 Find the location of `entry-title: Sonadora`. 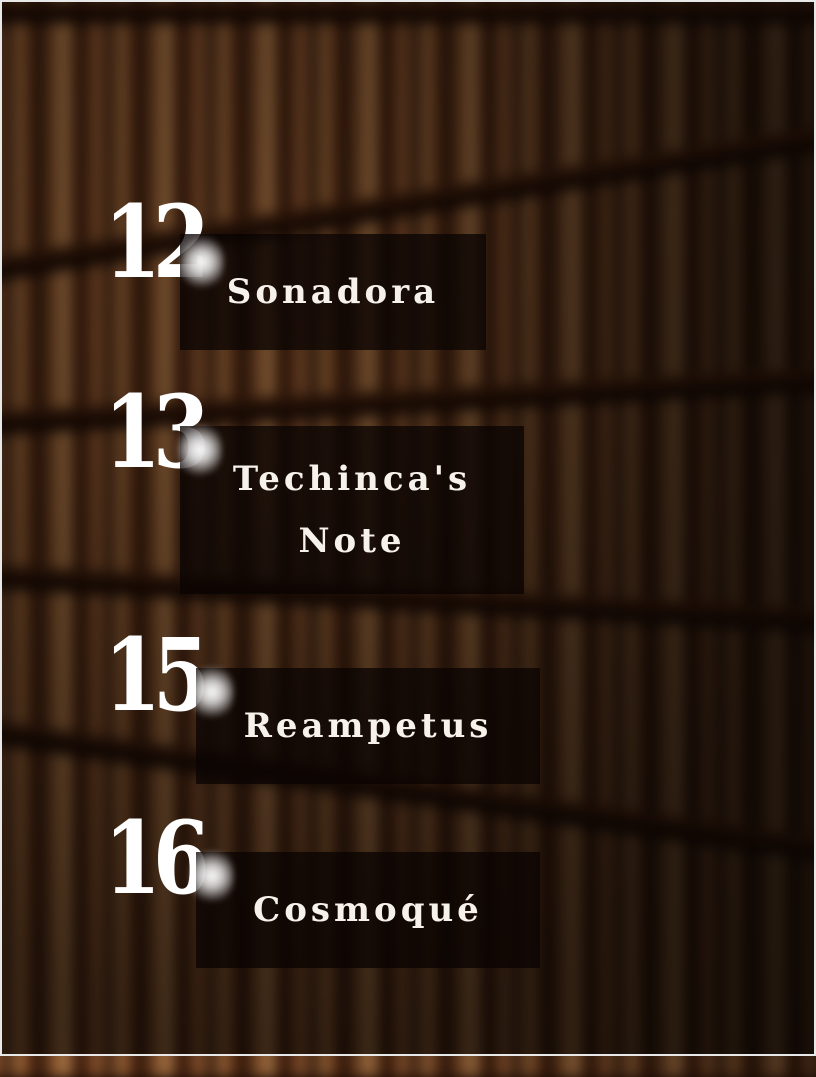

entry-title: Sonadora is located at coordinates (333, 292).